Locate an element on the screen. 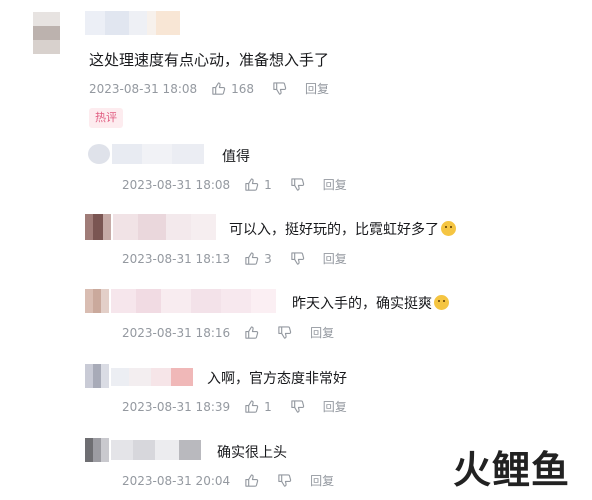 The image size is (592, 500). watermark-logo: 火鲤鱼 is located at coordinates (511, 470).